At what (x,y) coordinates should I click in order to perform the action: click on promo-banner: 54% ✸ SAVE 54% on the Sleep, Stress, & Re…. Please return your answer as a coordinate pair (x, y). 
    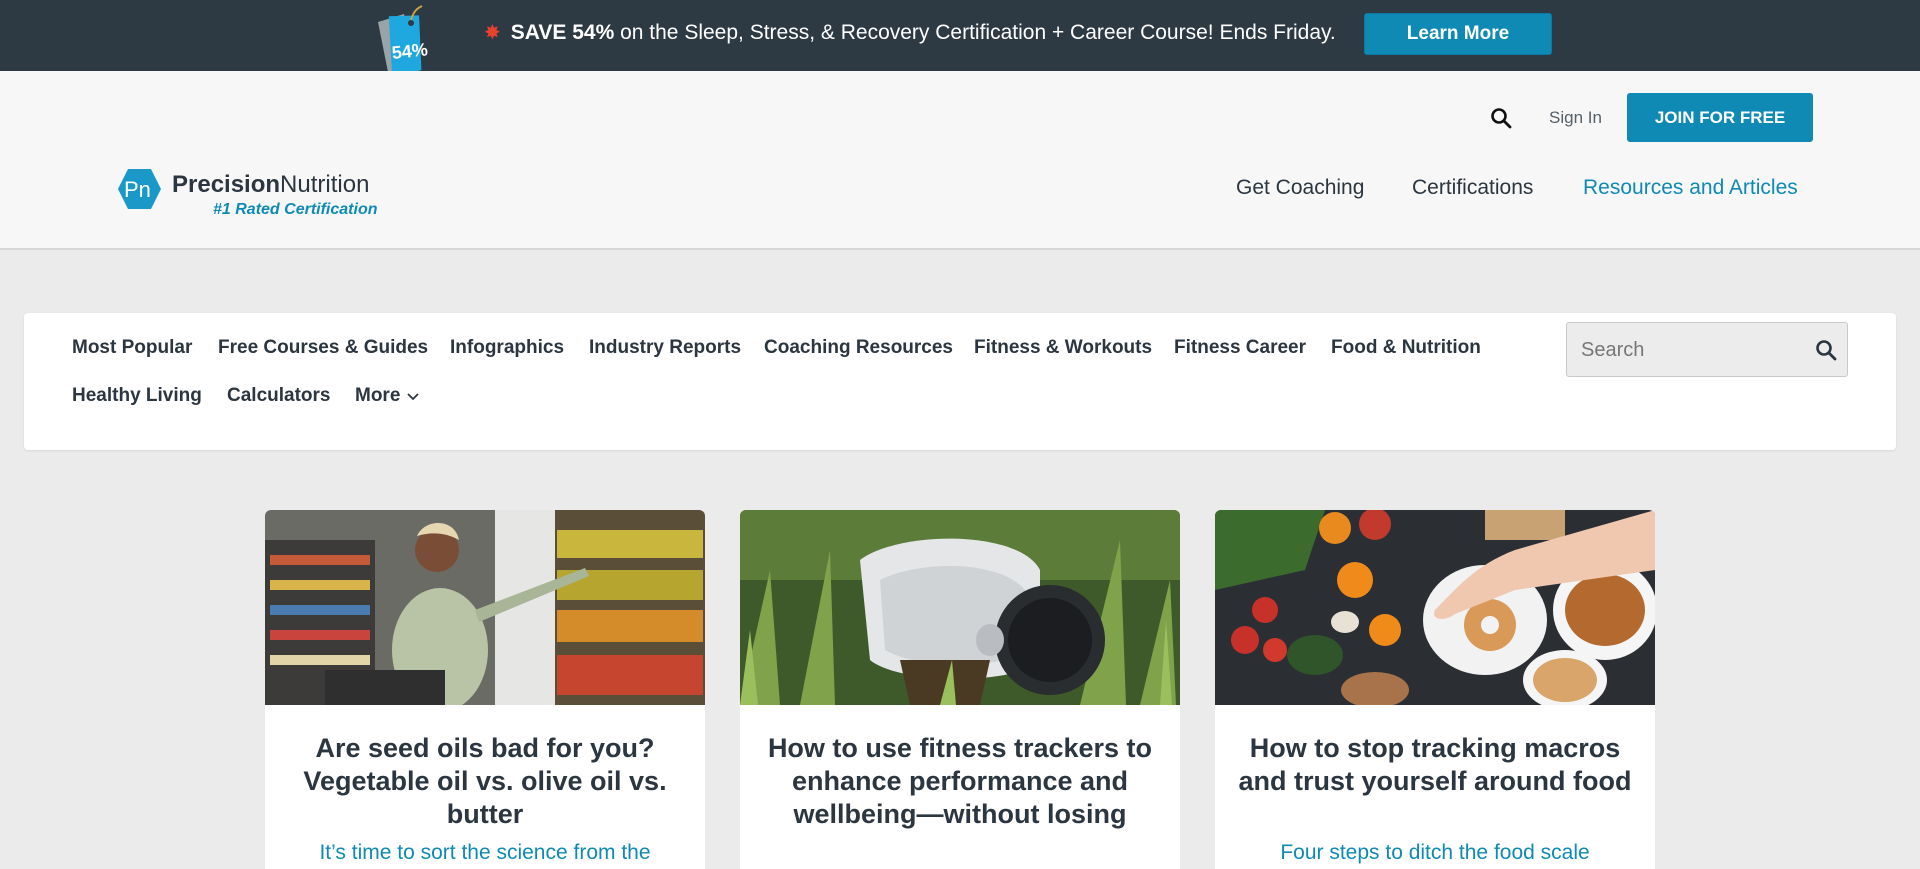
    Looking at the image, I should click on (960, 39).